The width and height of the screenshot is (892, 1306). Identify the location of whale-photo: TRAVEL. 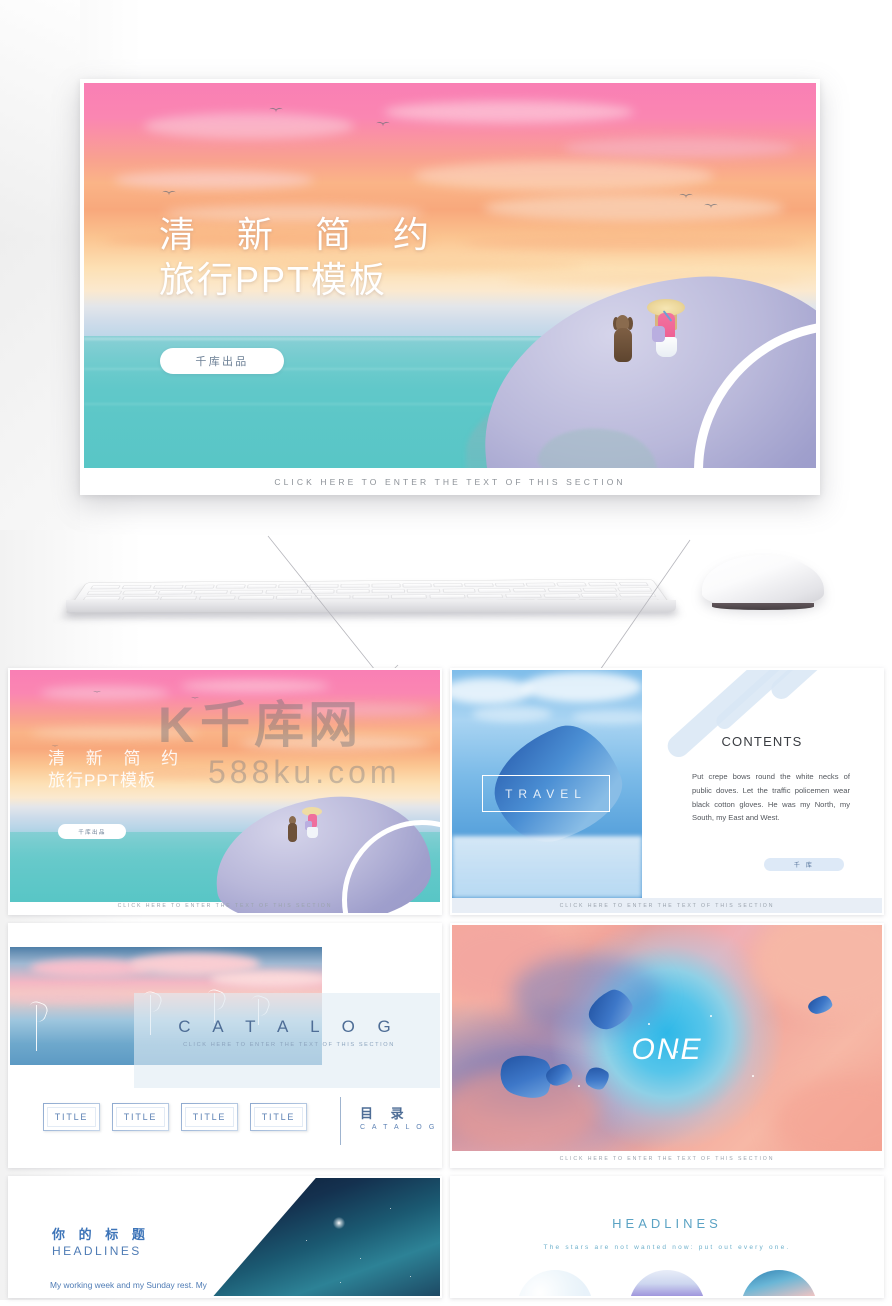
(547, 784).